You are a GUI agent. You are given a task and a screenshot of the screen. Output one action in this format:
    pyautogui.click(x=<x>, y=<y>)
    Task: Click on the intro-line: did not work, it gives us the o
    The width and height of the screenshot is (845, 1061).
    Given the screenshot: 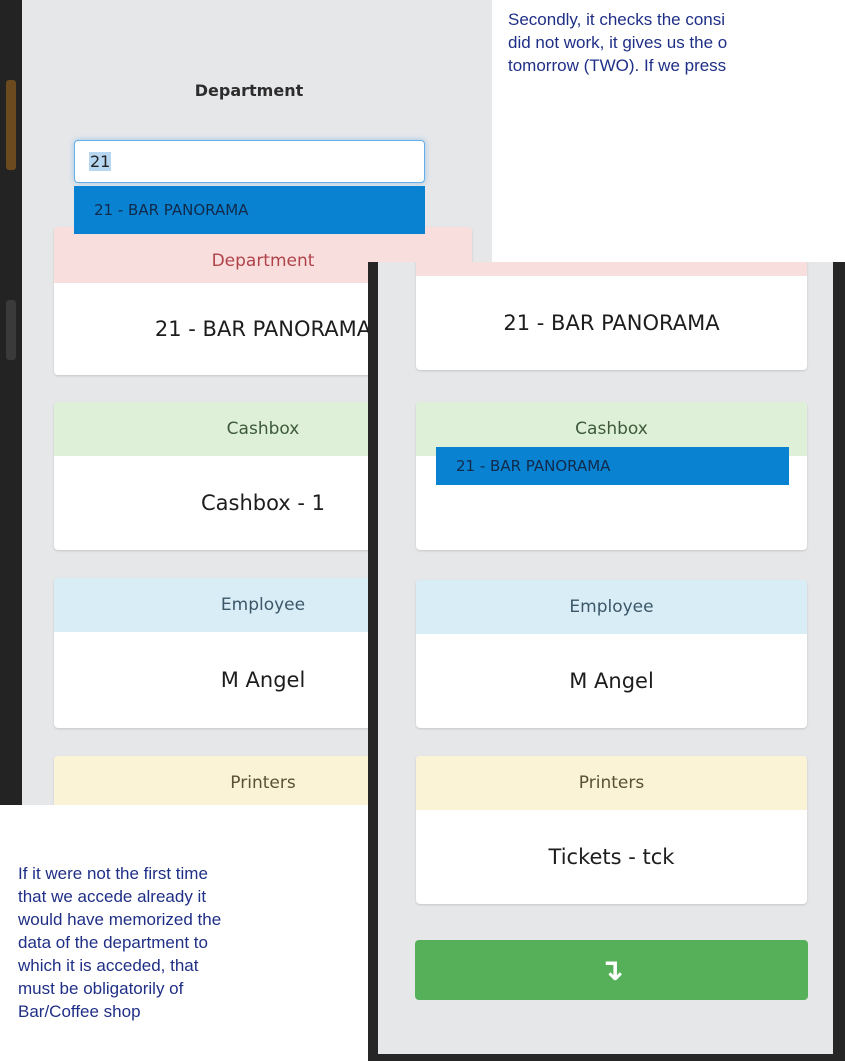 What is the action you would take?
    pyautogui.click(x=618, y=42)
    